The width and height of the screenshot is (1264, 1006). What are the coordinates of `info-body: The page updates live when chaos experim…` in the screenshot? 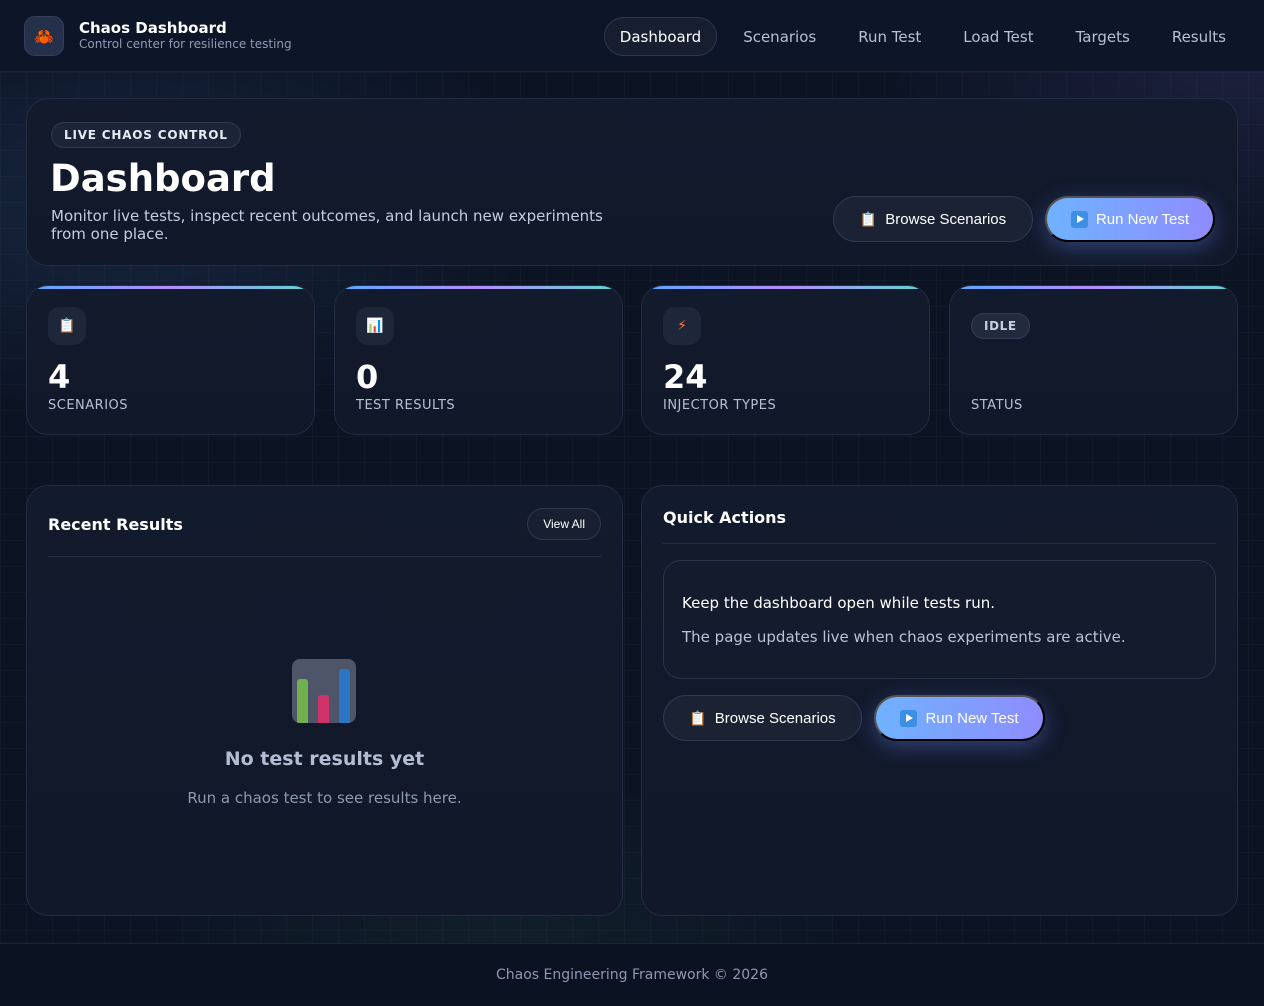 It's located at (904, 637).